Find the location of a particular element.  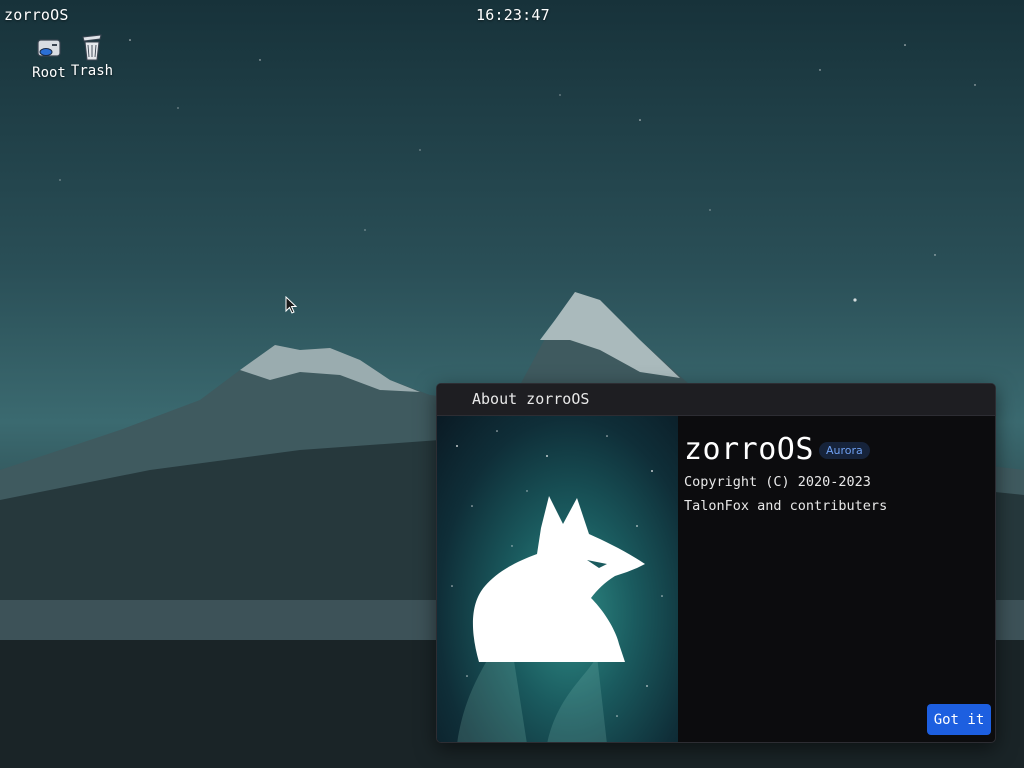

copyright-text: Copyright (C) 2020-2023 is located at coordinates (777, 482).